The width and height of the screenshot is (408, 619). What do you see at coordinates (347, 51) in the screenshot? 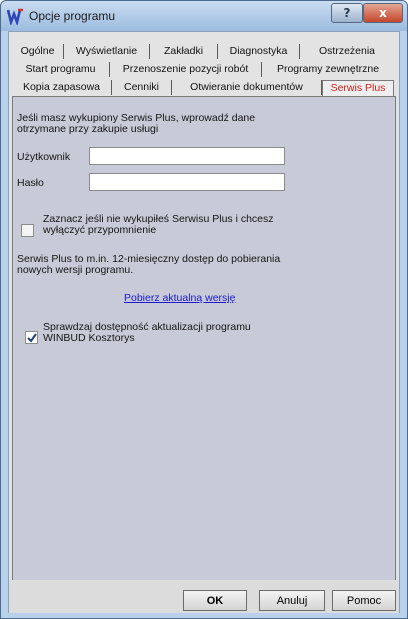
I see `tab-ostrzezenia: Ostrzeżenia` at bounding box center [347, 51].